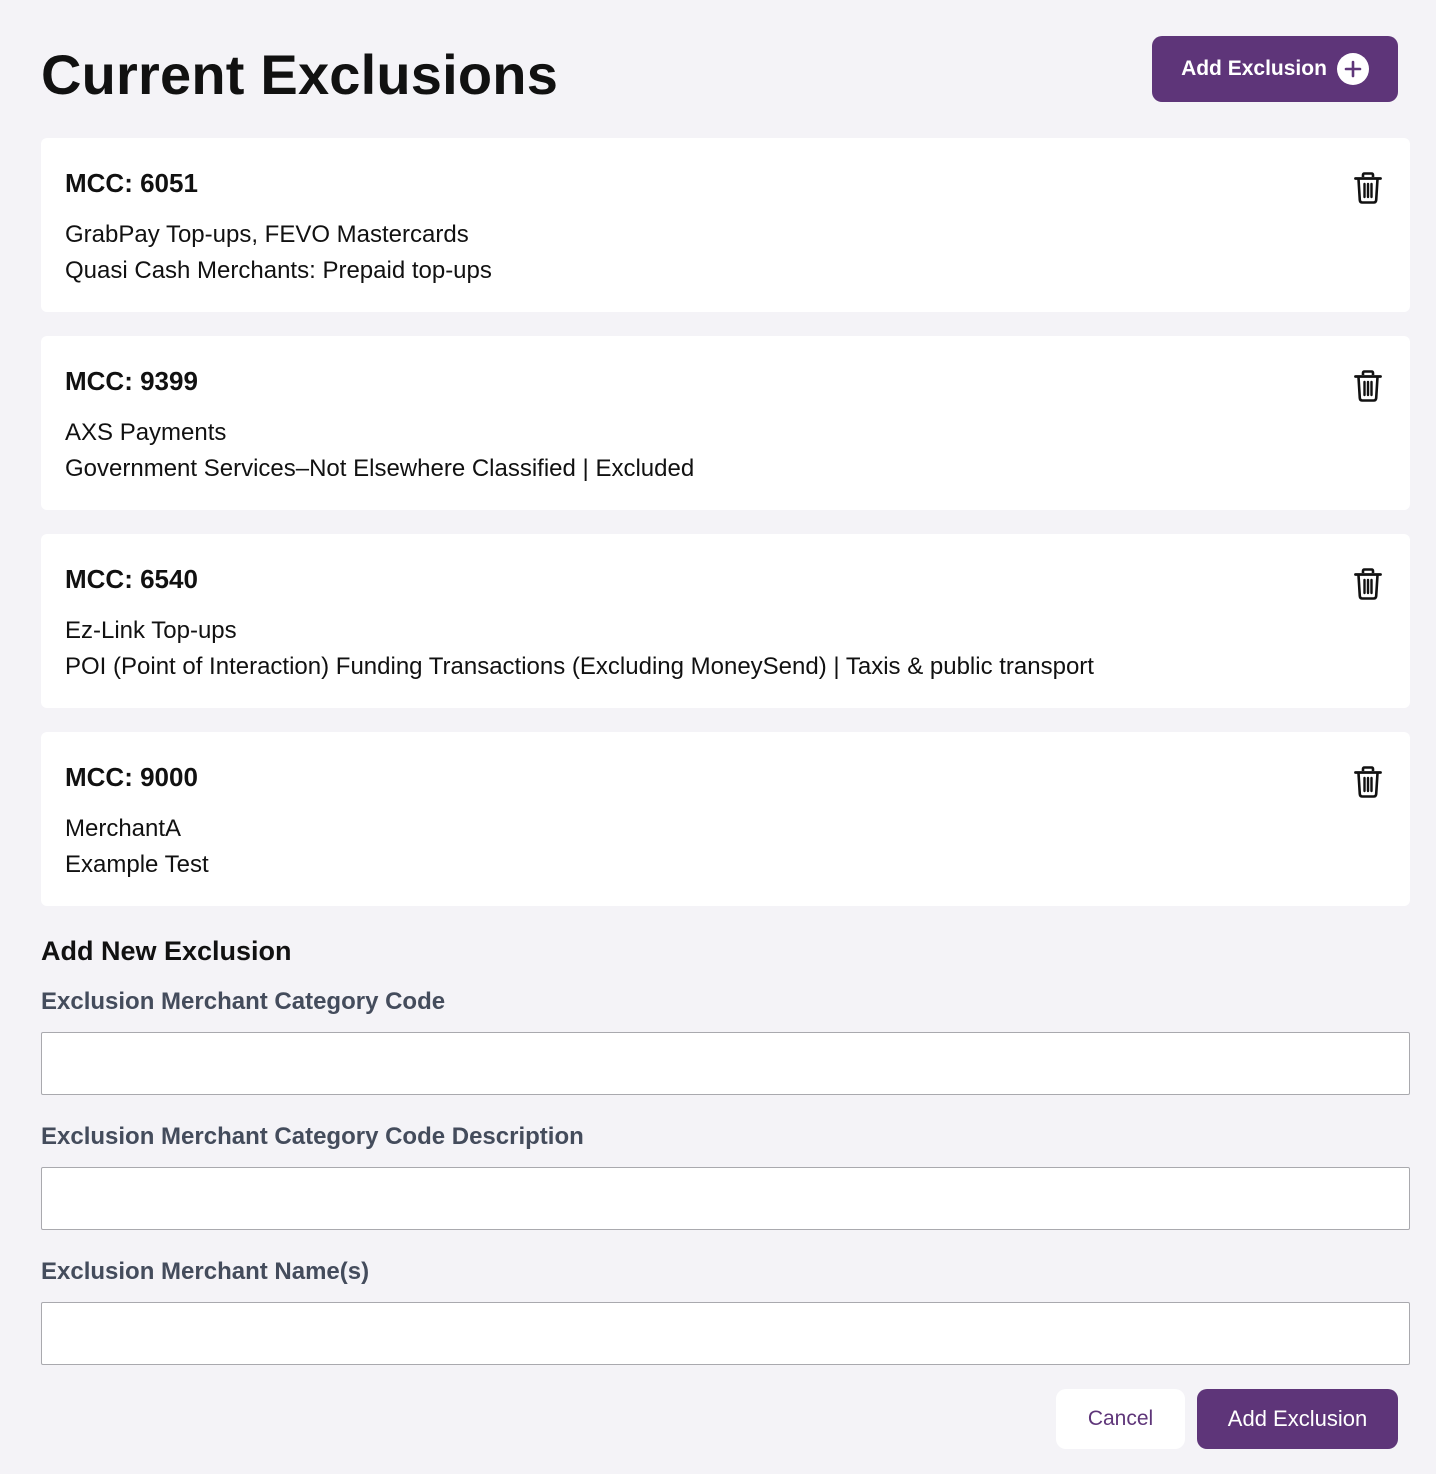  Describe the element at coordinates (725, 1333) in the screenshot. I see `merchant-names-input` at that location.